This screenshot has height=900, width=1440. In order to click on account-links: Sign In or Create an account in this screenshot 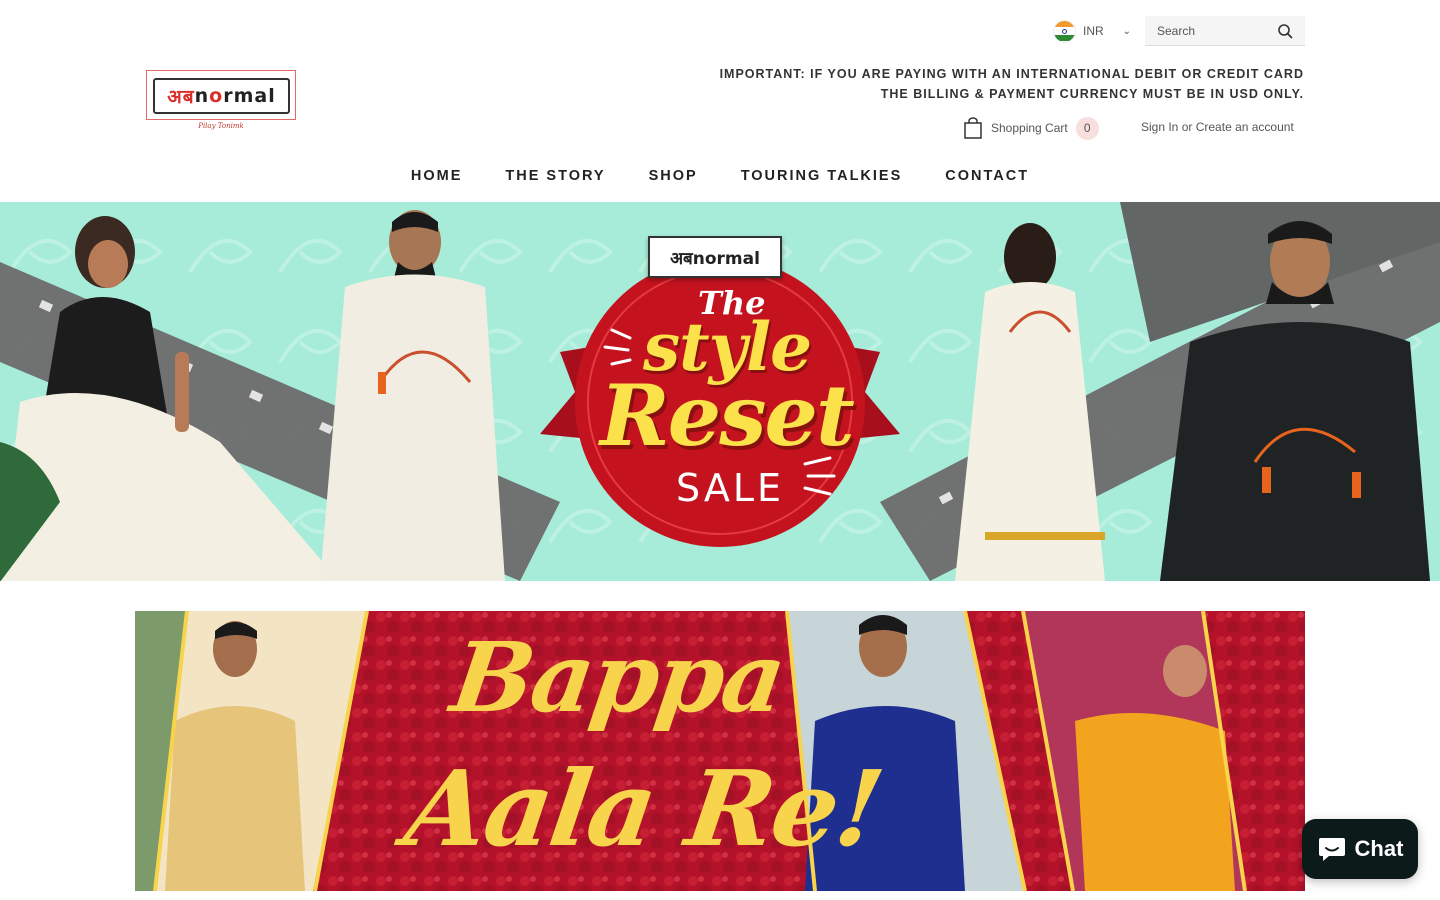, I will do `click(1217, 127)`.